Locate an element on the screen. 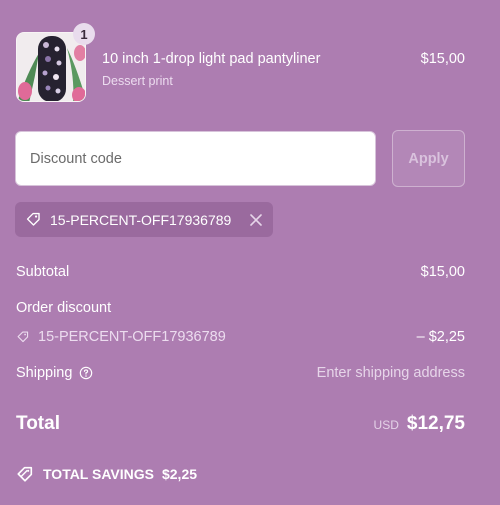 The width and height of the screenshot is (500, 505). shipping-label: Shipping is located at coordinates (44, 373).